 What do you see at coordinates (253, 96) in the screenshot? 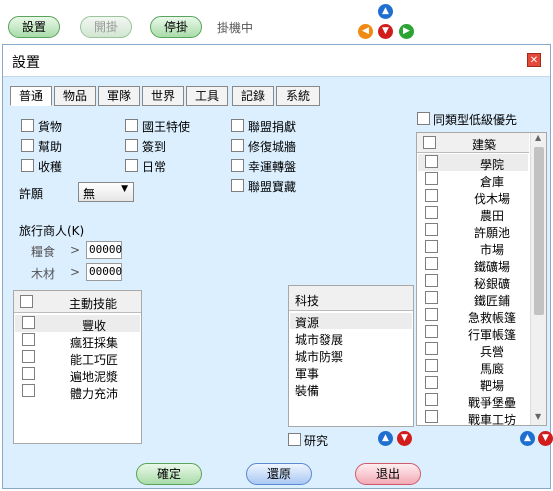
I see `tab-log: 記錄` at bounding box center [253, 96].